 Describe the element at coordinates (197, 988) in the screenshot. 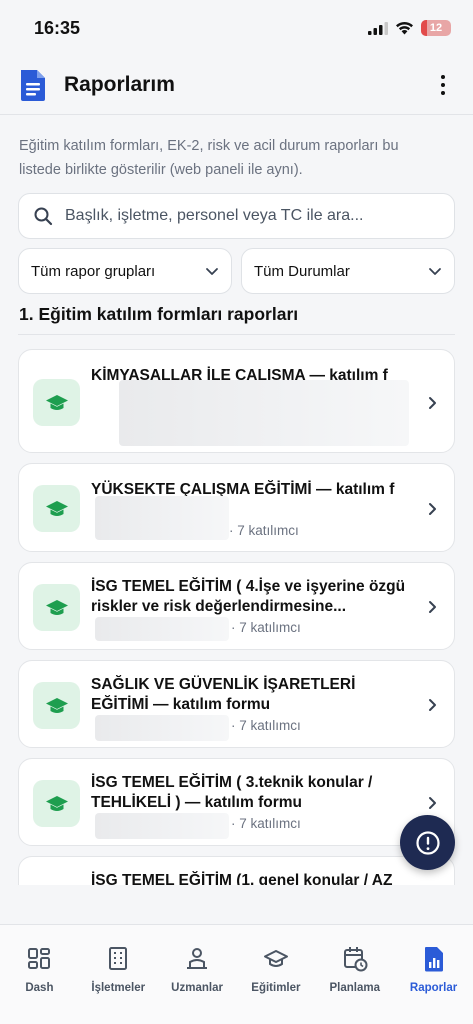

I see `nav-label: Uzmanlar` at that location.